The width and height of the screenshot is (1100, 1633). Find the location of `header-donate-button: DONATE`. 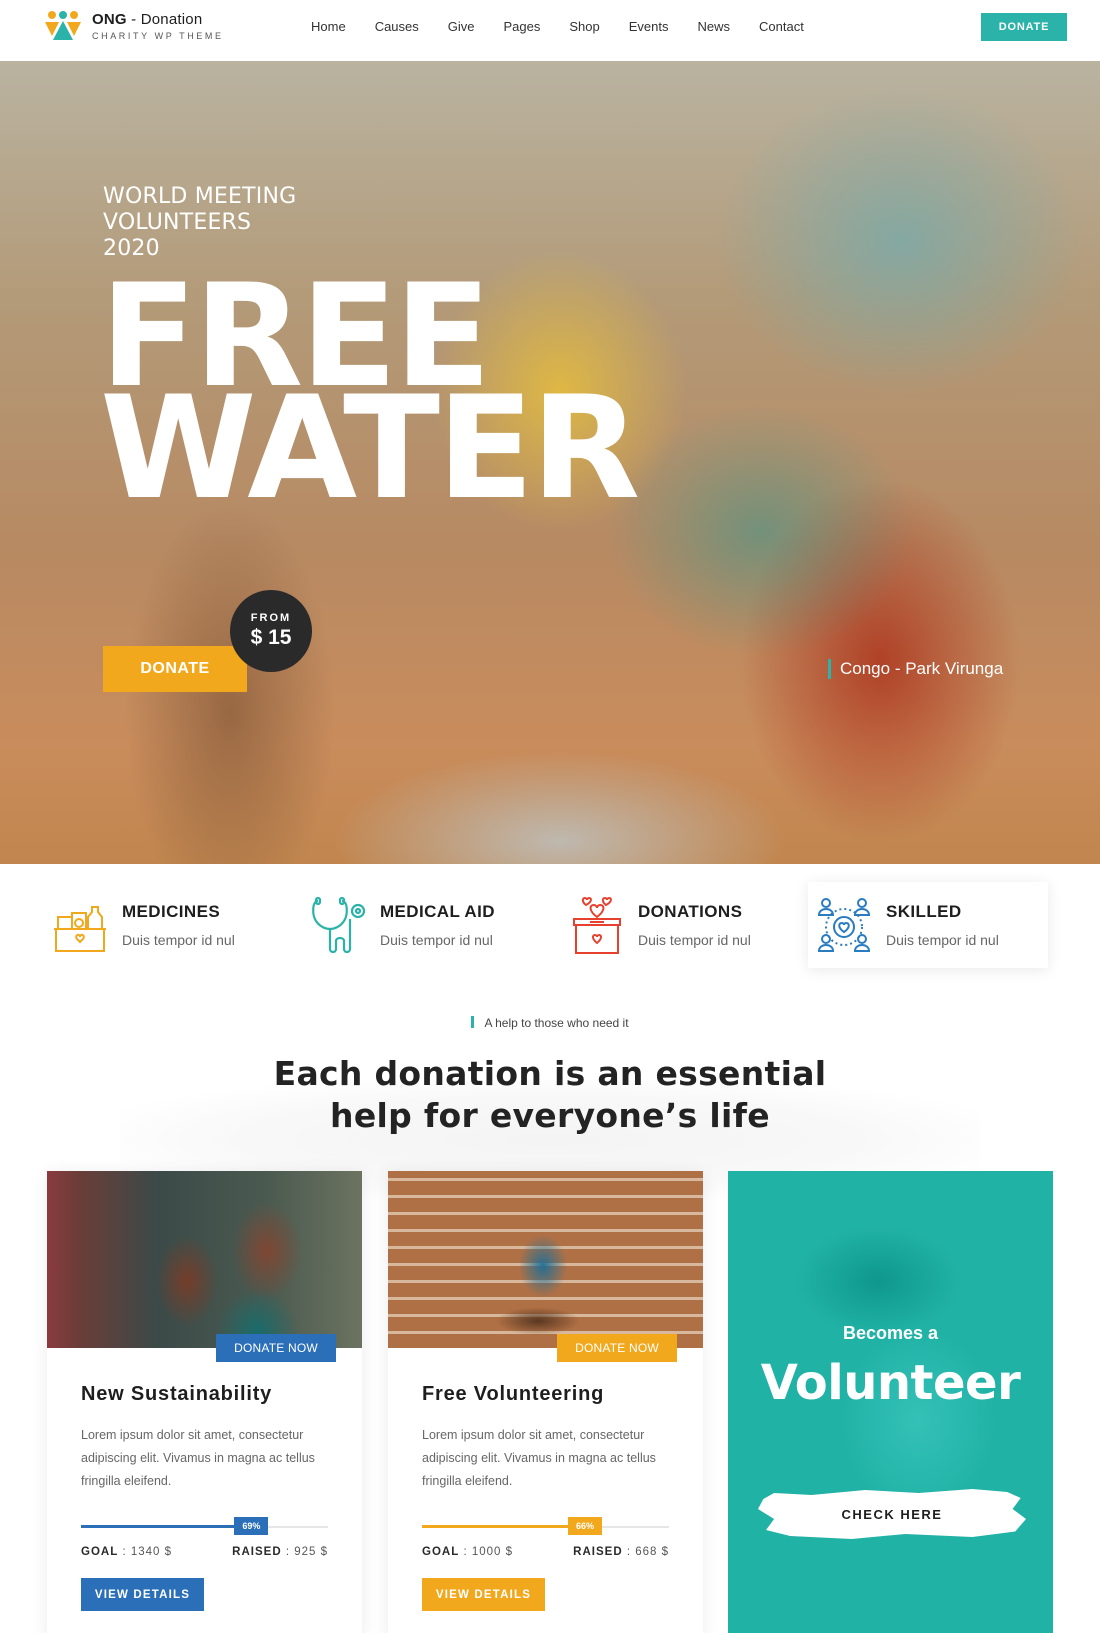

header-donate-button: DONATE is located at coordinates (1024, 27).